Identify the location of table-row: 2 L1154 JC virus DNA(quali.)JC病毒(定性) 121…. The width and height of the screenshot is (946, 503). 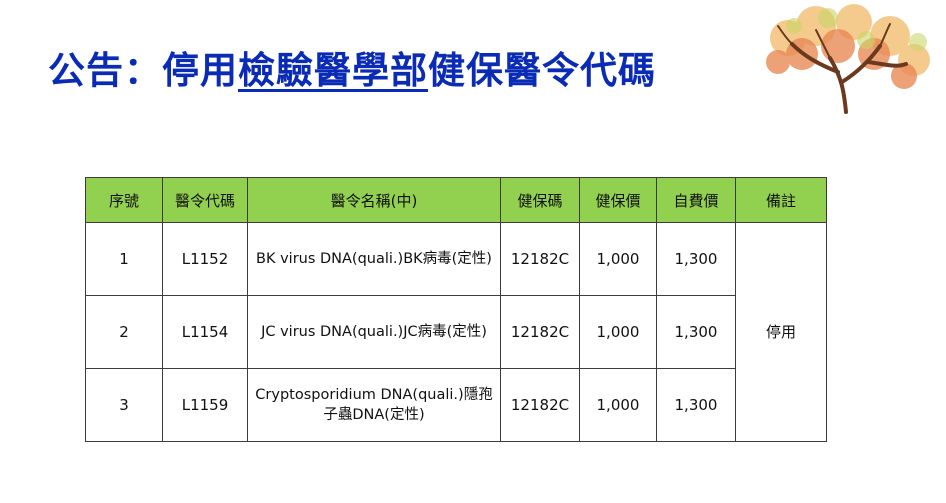
(456, 332).